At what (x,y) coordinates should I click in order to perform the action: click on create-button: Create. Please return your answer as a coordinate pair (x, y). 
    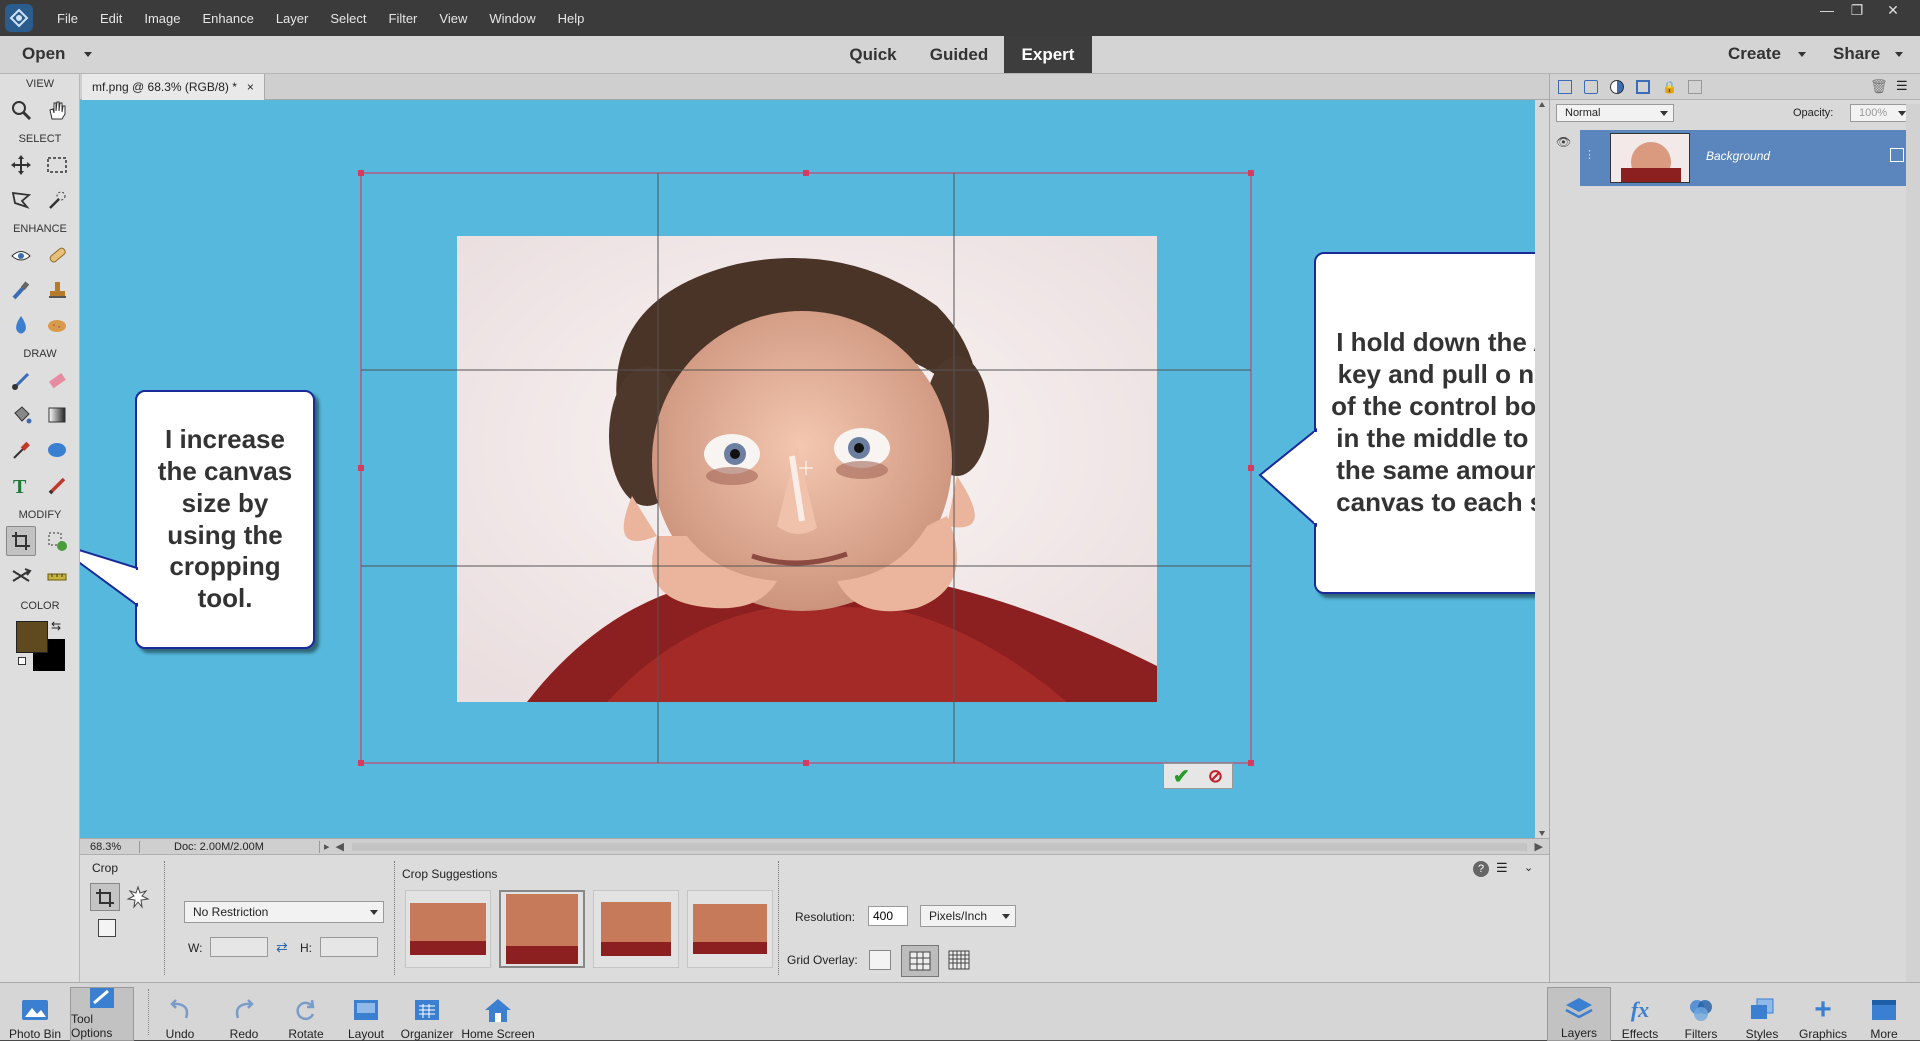
    Looking at the image, I should click on (1754, 54).